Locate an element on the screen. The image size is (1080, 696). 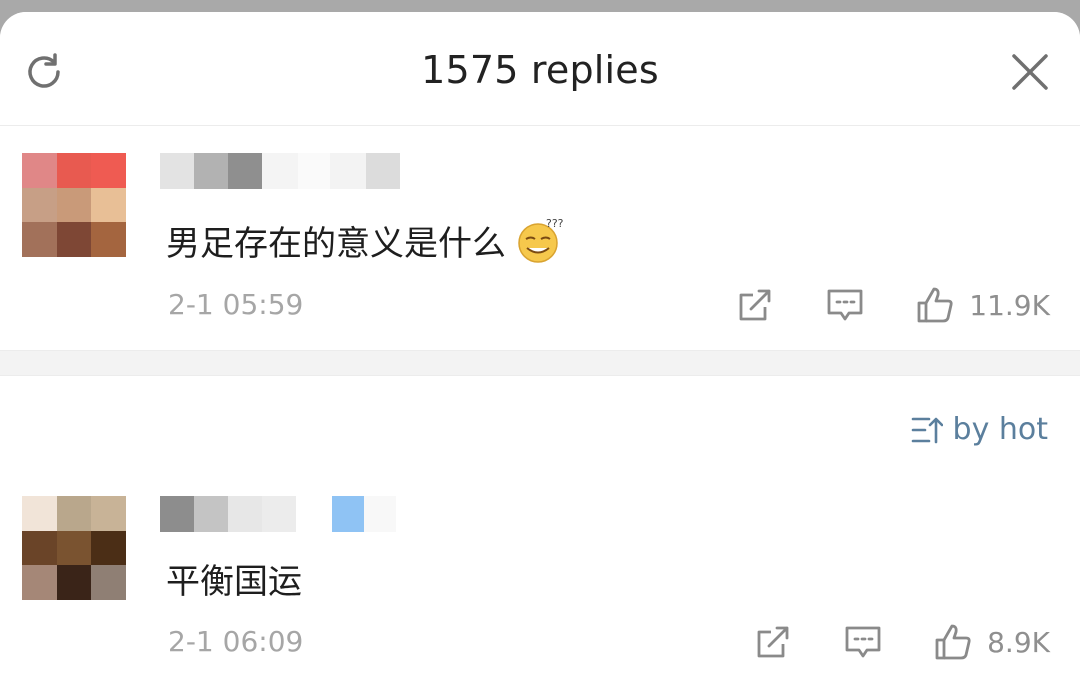
sort-icon is located at coordinates (927, 430).